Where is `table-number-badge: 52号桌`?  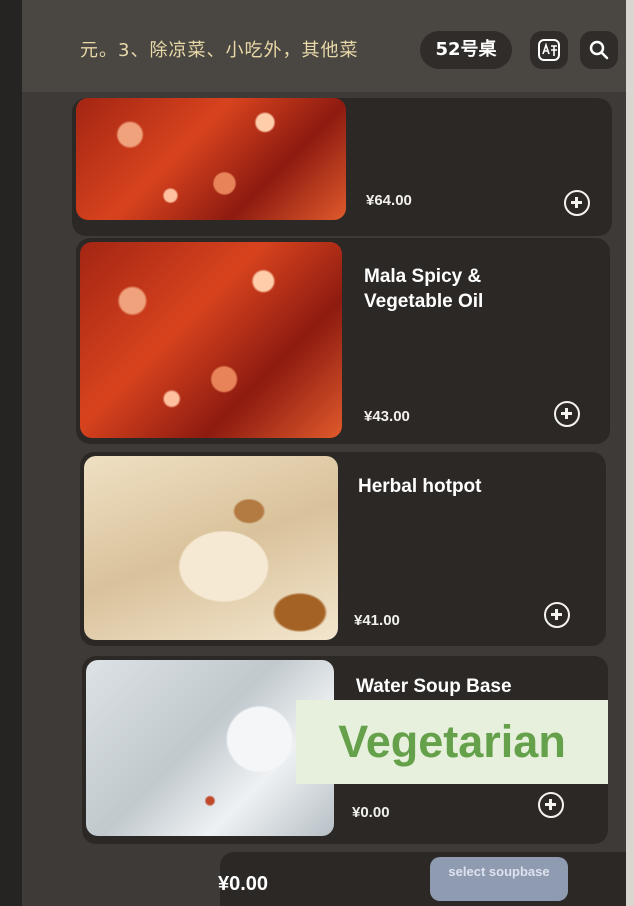
table-number-badge: 52号桌 is located at coordinates (466, 50).